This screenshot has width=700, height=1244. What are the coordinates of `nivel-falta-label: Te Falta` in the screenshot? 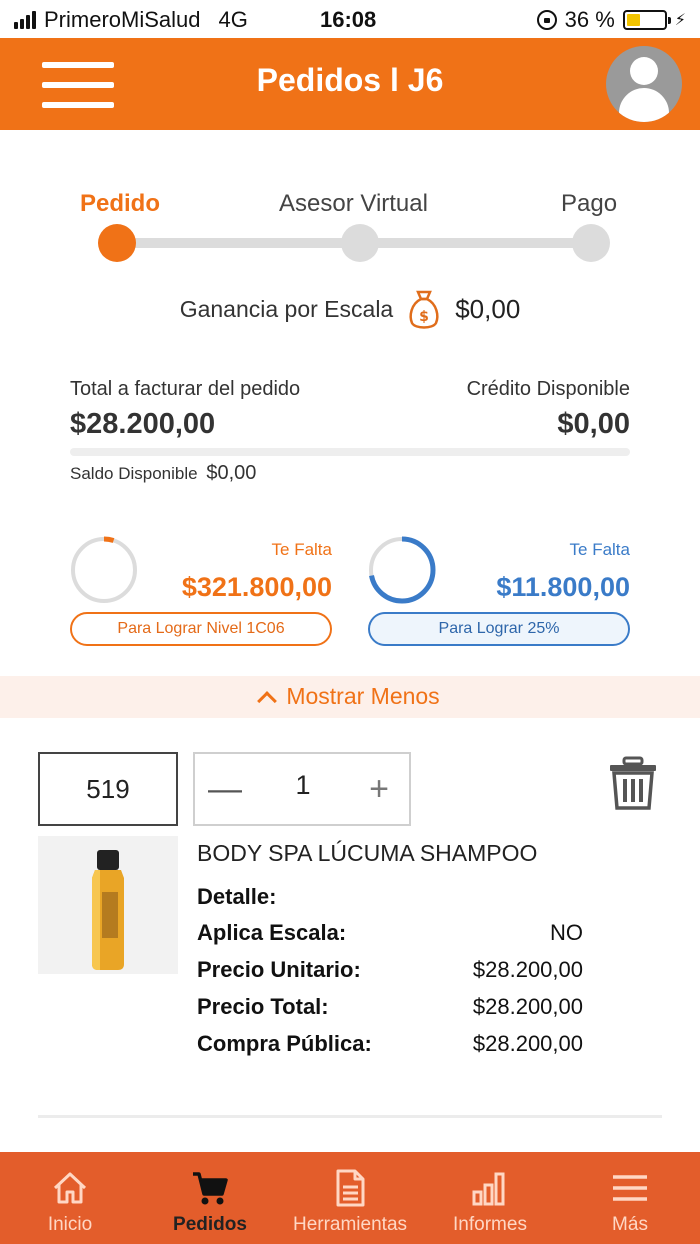 It's located at (301, 549).